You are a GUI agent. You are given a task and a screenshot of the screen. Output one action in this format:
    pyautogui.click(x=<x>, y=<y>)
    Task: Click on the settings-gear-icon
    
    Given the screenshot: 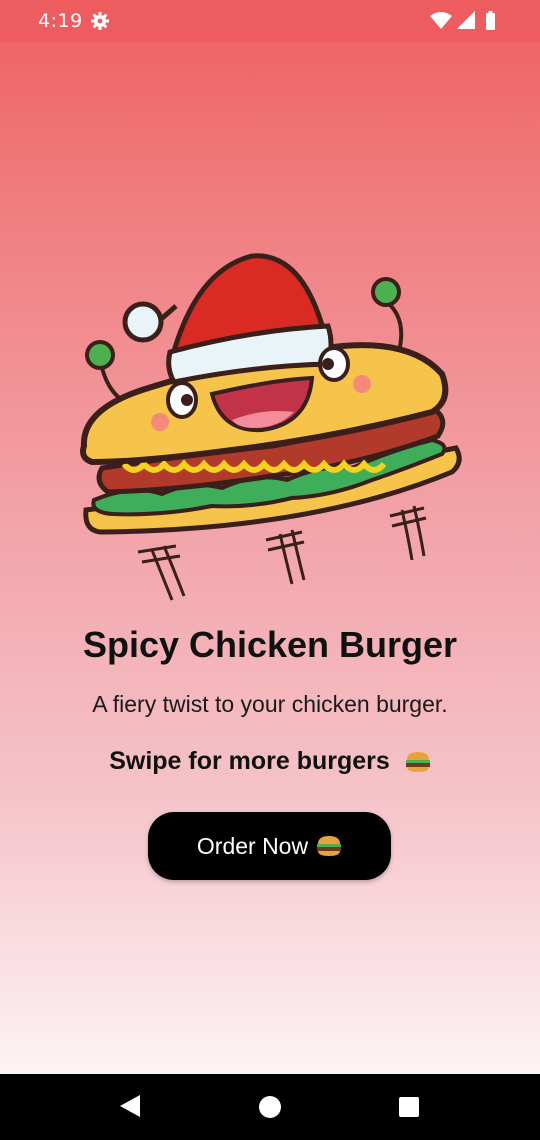 What is the action you would take?
    pyautogui.click(x=100, y=21)
    